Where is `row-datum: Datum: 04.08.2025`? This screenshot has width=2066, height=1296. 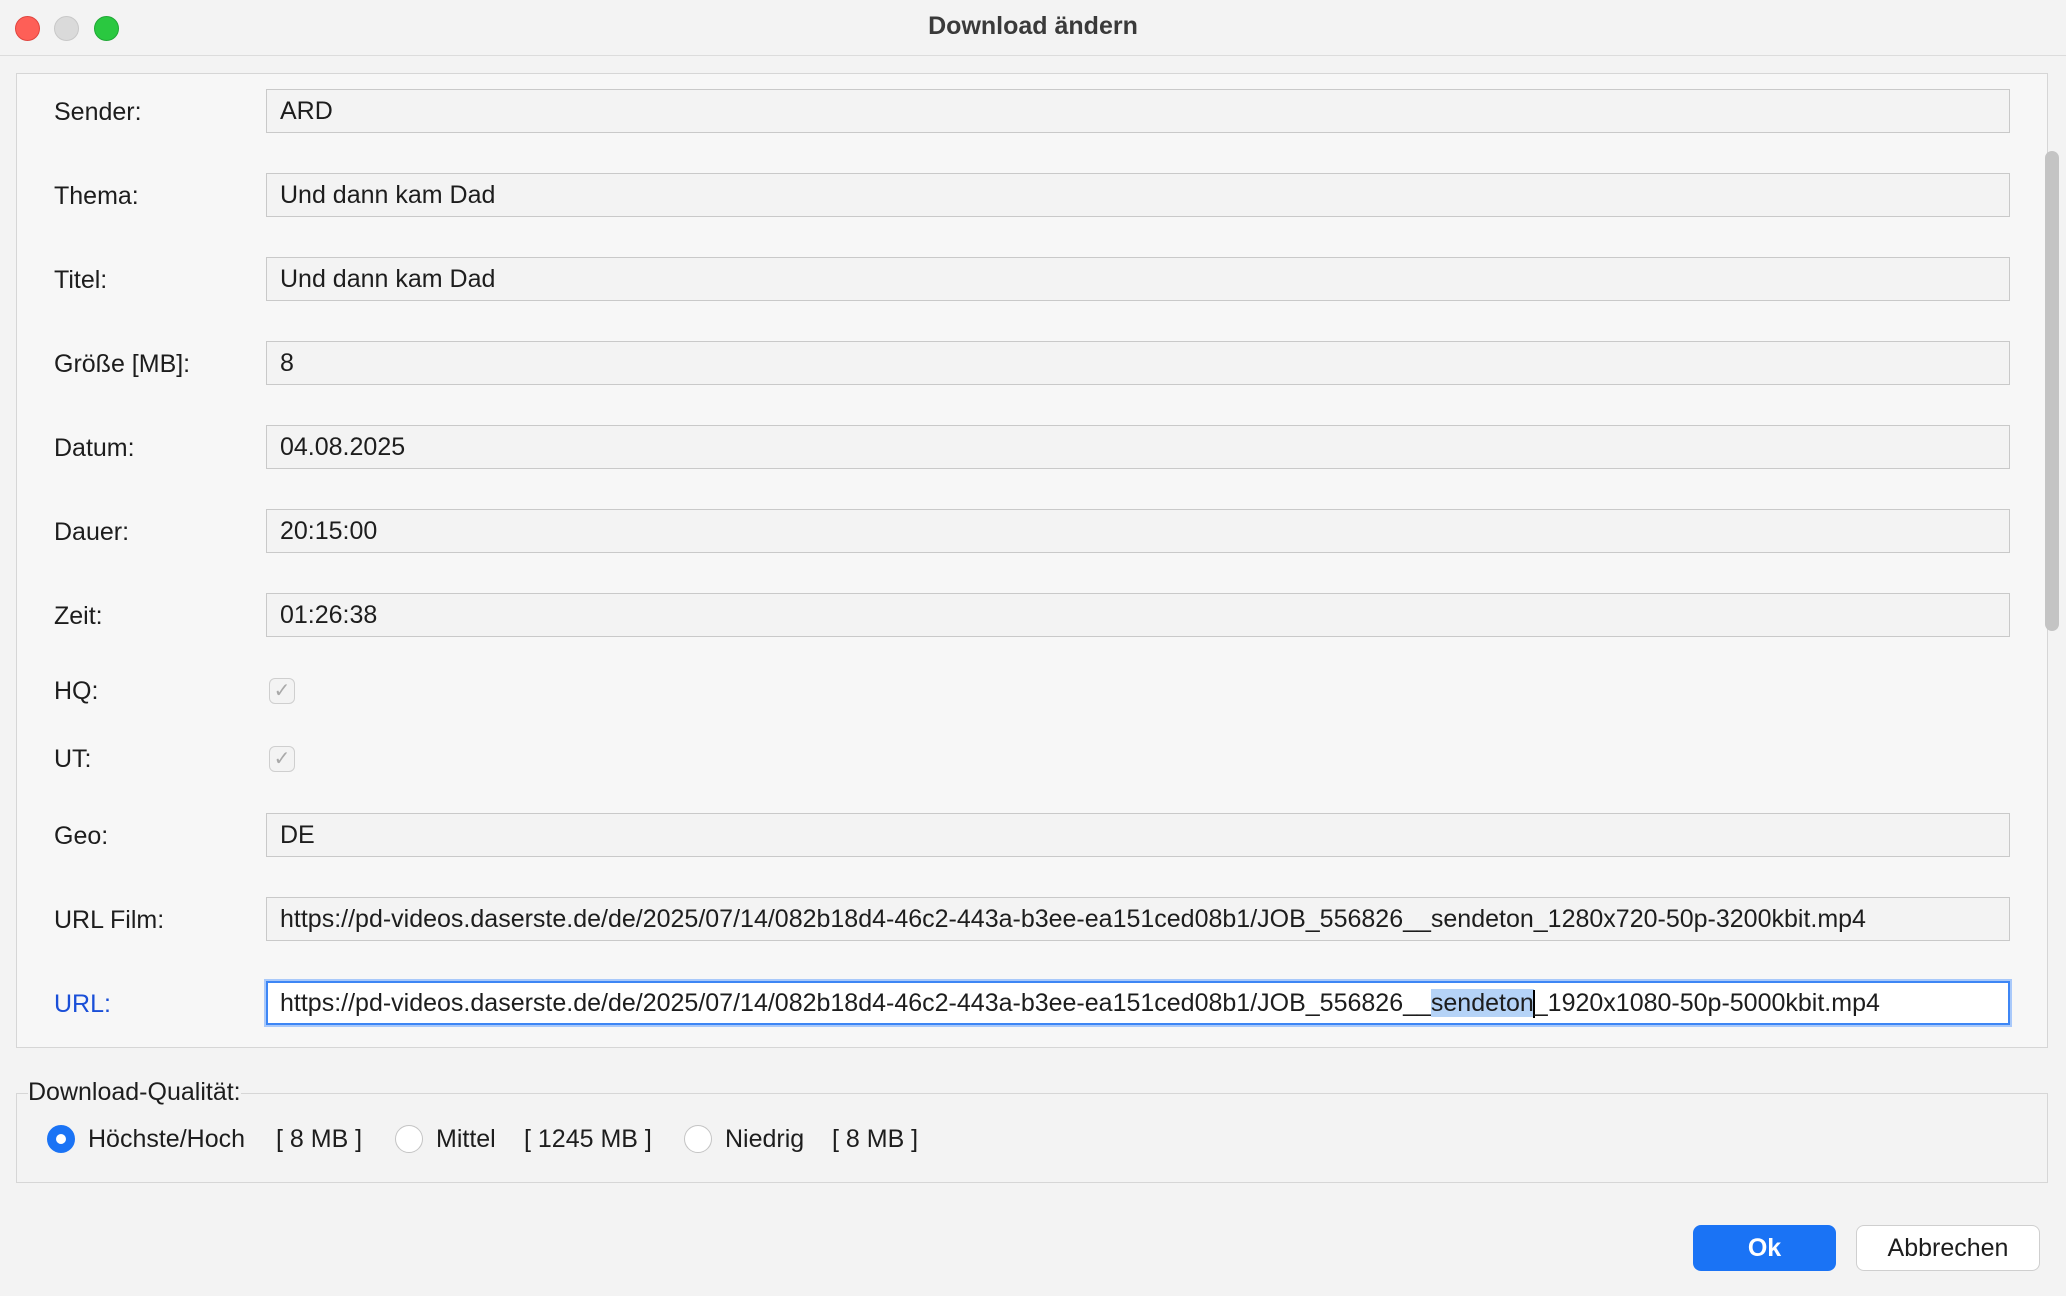
row-datum: Datum: 04.08.2025 is located at coordinates (1017, 448).